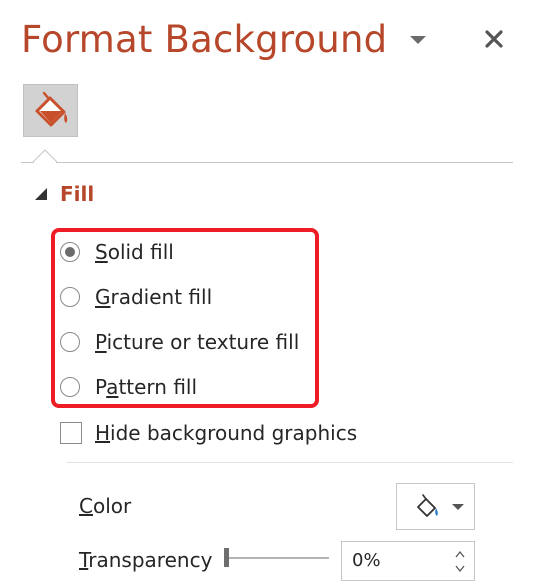 This screenshot has height=587, width=533. I want to click on color-picker-button, so click(435, 506).